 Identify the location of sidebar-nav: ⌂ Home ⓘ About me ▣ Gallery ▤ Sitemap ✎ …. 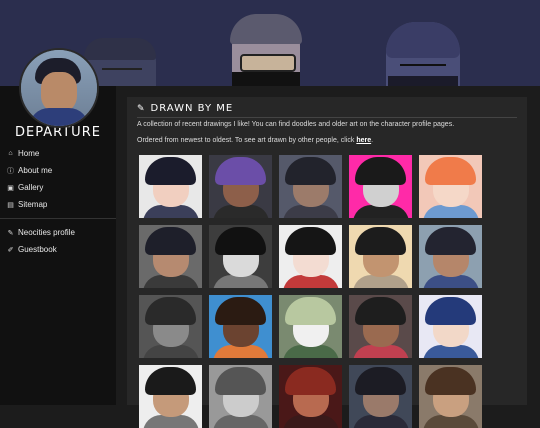
(58, 201).